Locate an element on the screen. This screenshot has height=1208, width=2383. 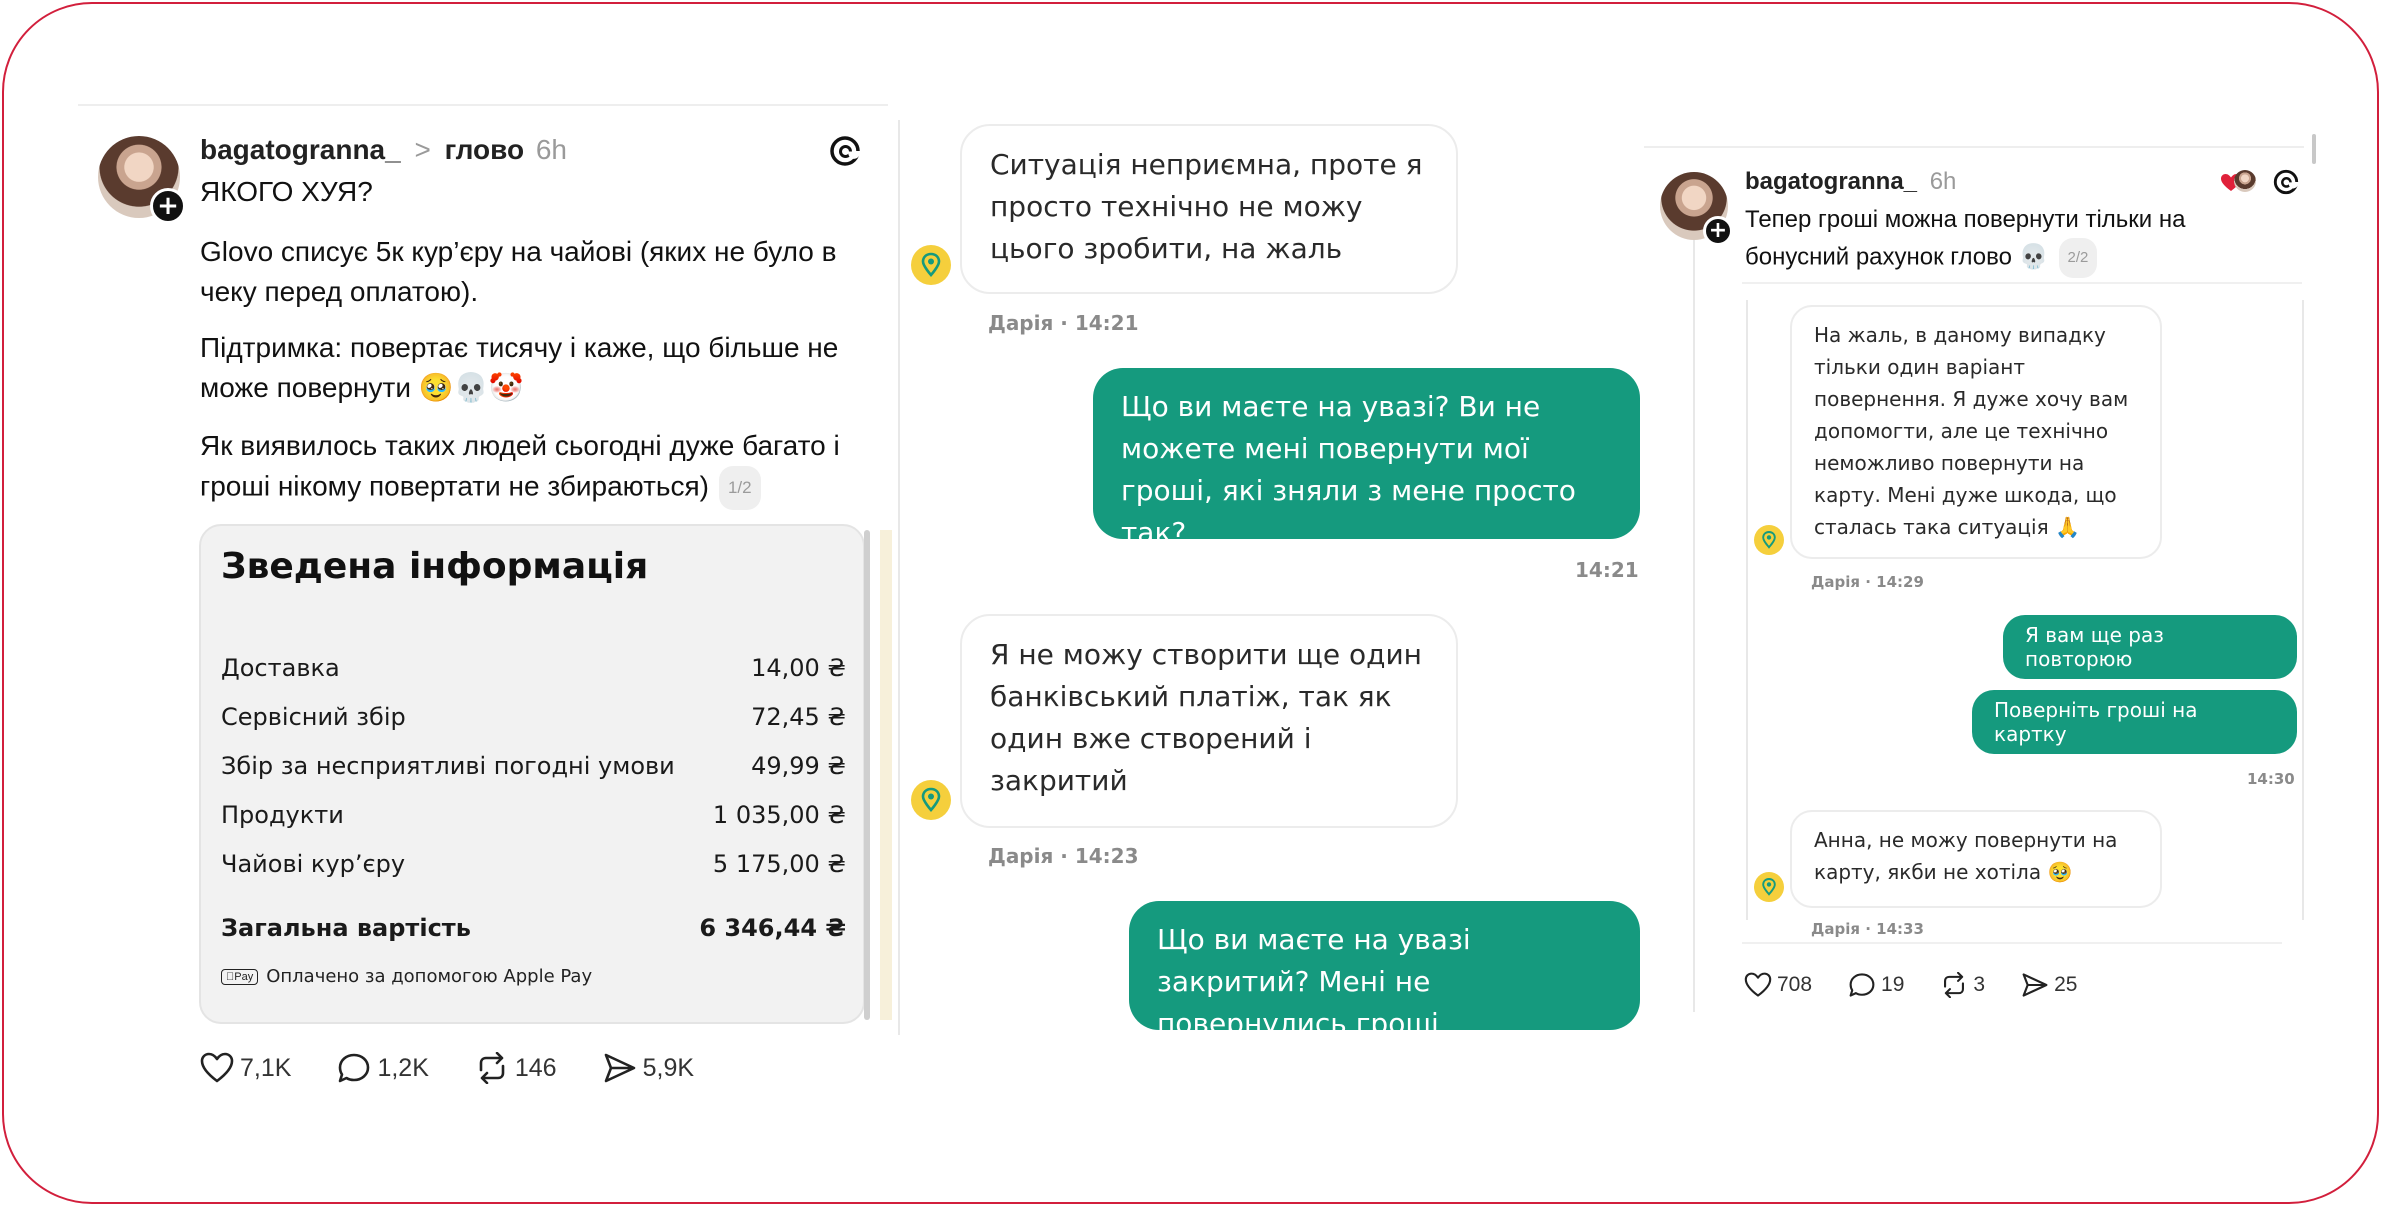
message-meta: Дарія · 14:21 is located at coordinates (1063, 323).